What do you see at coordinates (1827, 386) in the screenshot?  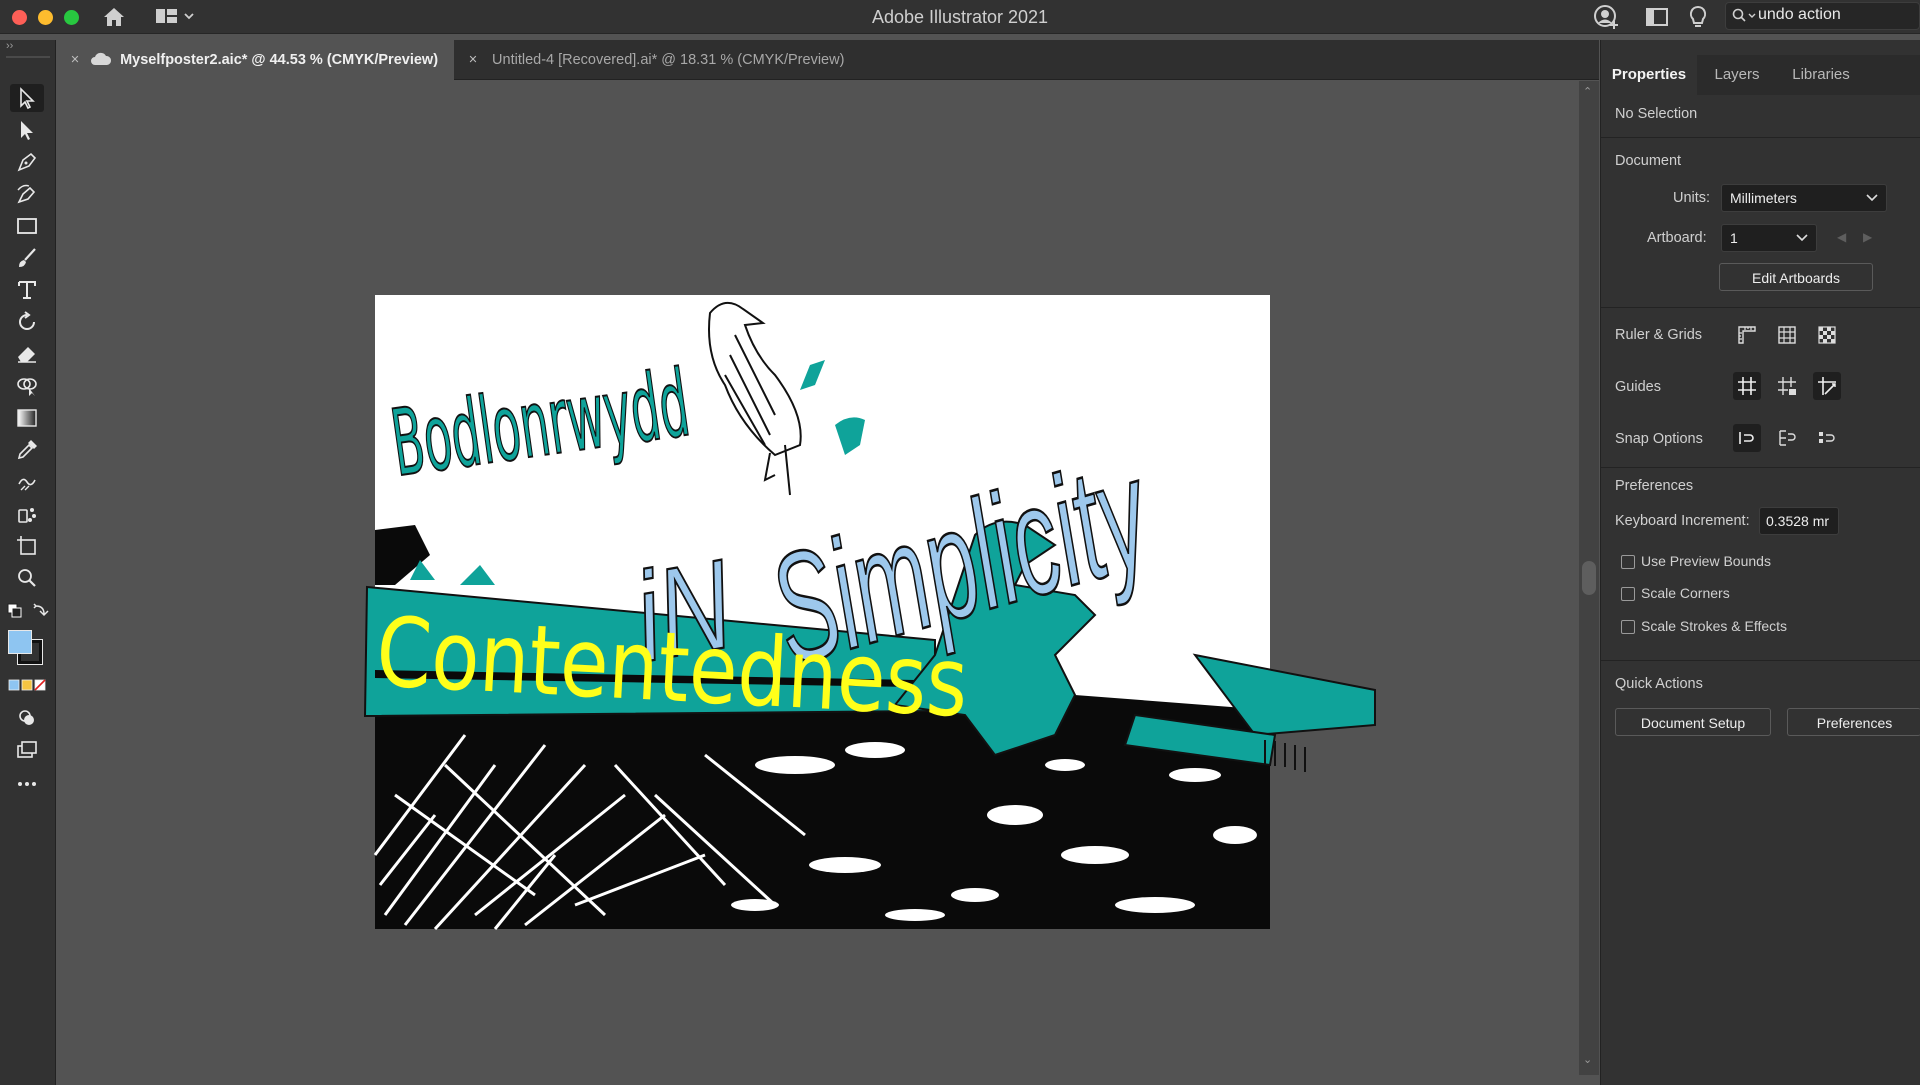 I see `smart-guides-toggle` at bounding box center [1827, 386].